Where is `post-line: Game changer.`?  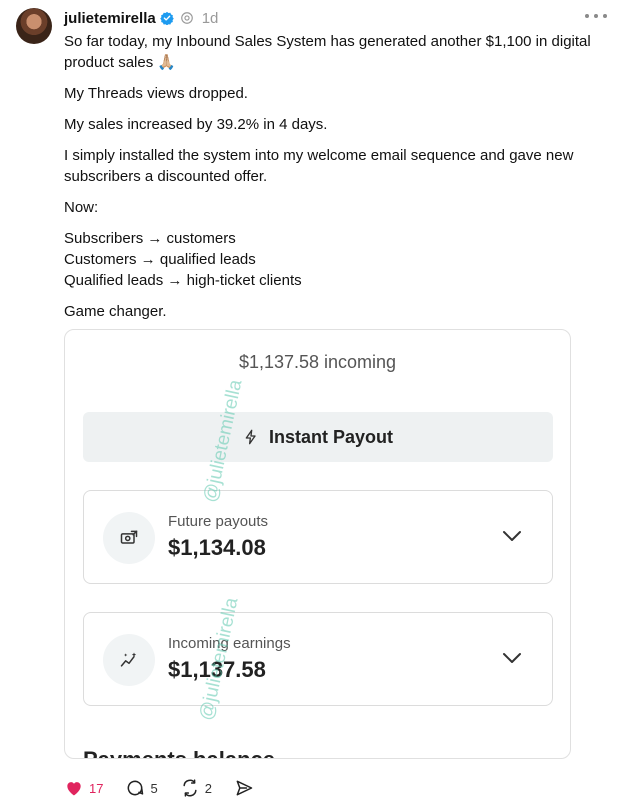 post-line: Game changer. is located at coordinates (115, 311).